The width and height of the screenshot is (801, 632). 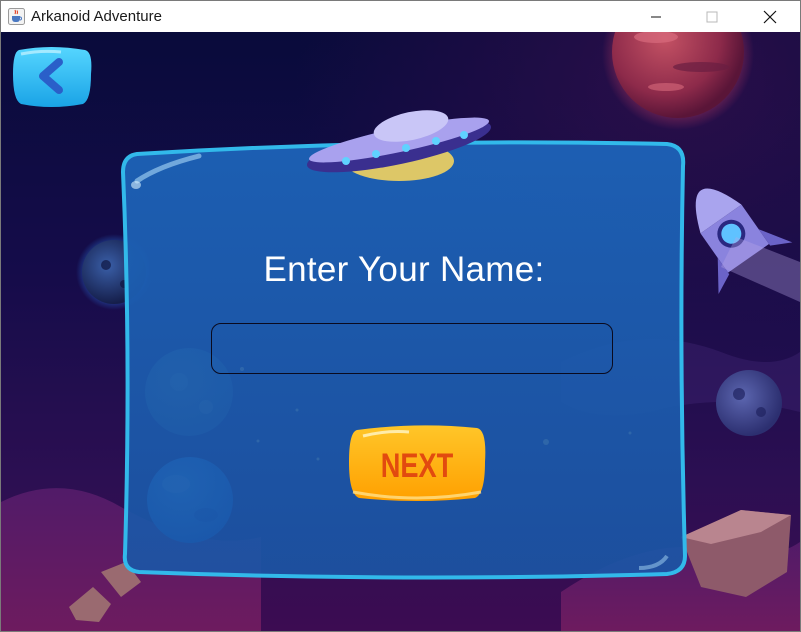 What do you see at coordinates (417, 465) in the screenshot?
I see `next-button-label: NEXT` at bounding box center [417, 465].